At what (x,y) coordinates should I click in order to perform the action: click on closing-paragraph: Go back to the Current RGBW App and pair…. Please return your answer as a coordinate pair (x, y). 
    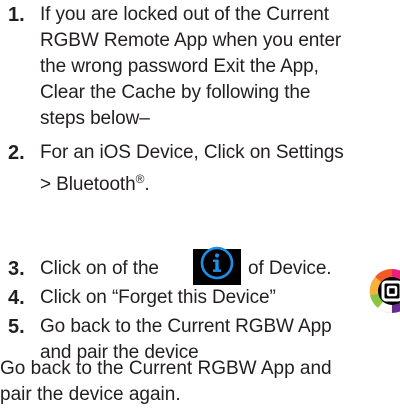
    Looking at the image, I should click on (166, 381).